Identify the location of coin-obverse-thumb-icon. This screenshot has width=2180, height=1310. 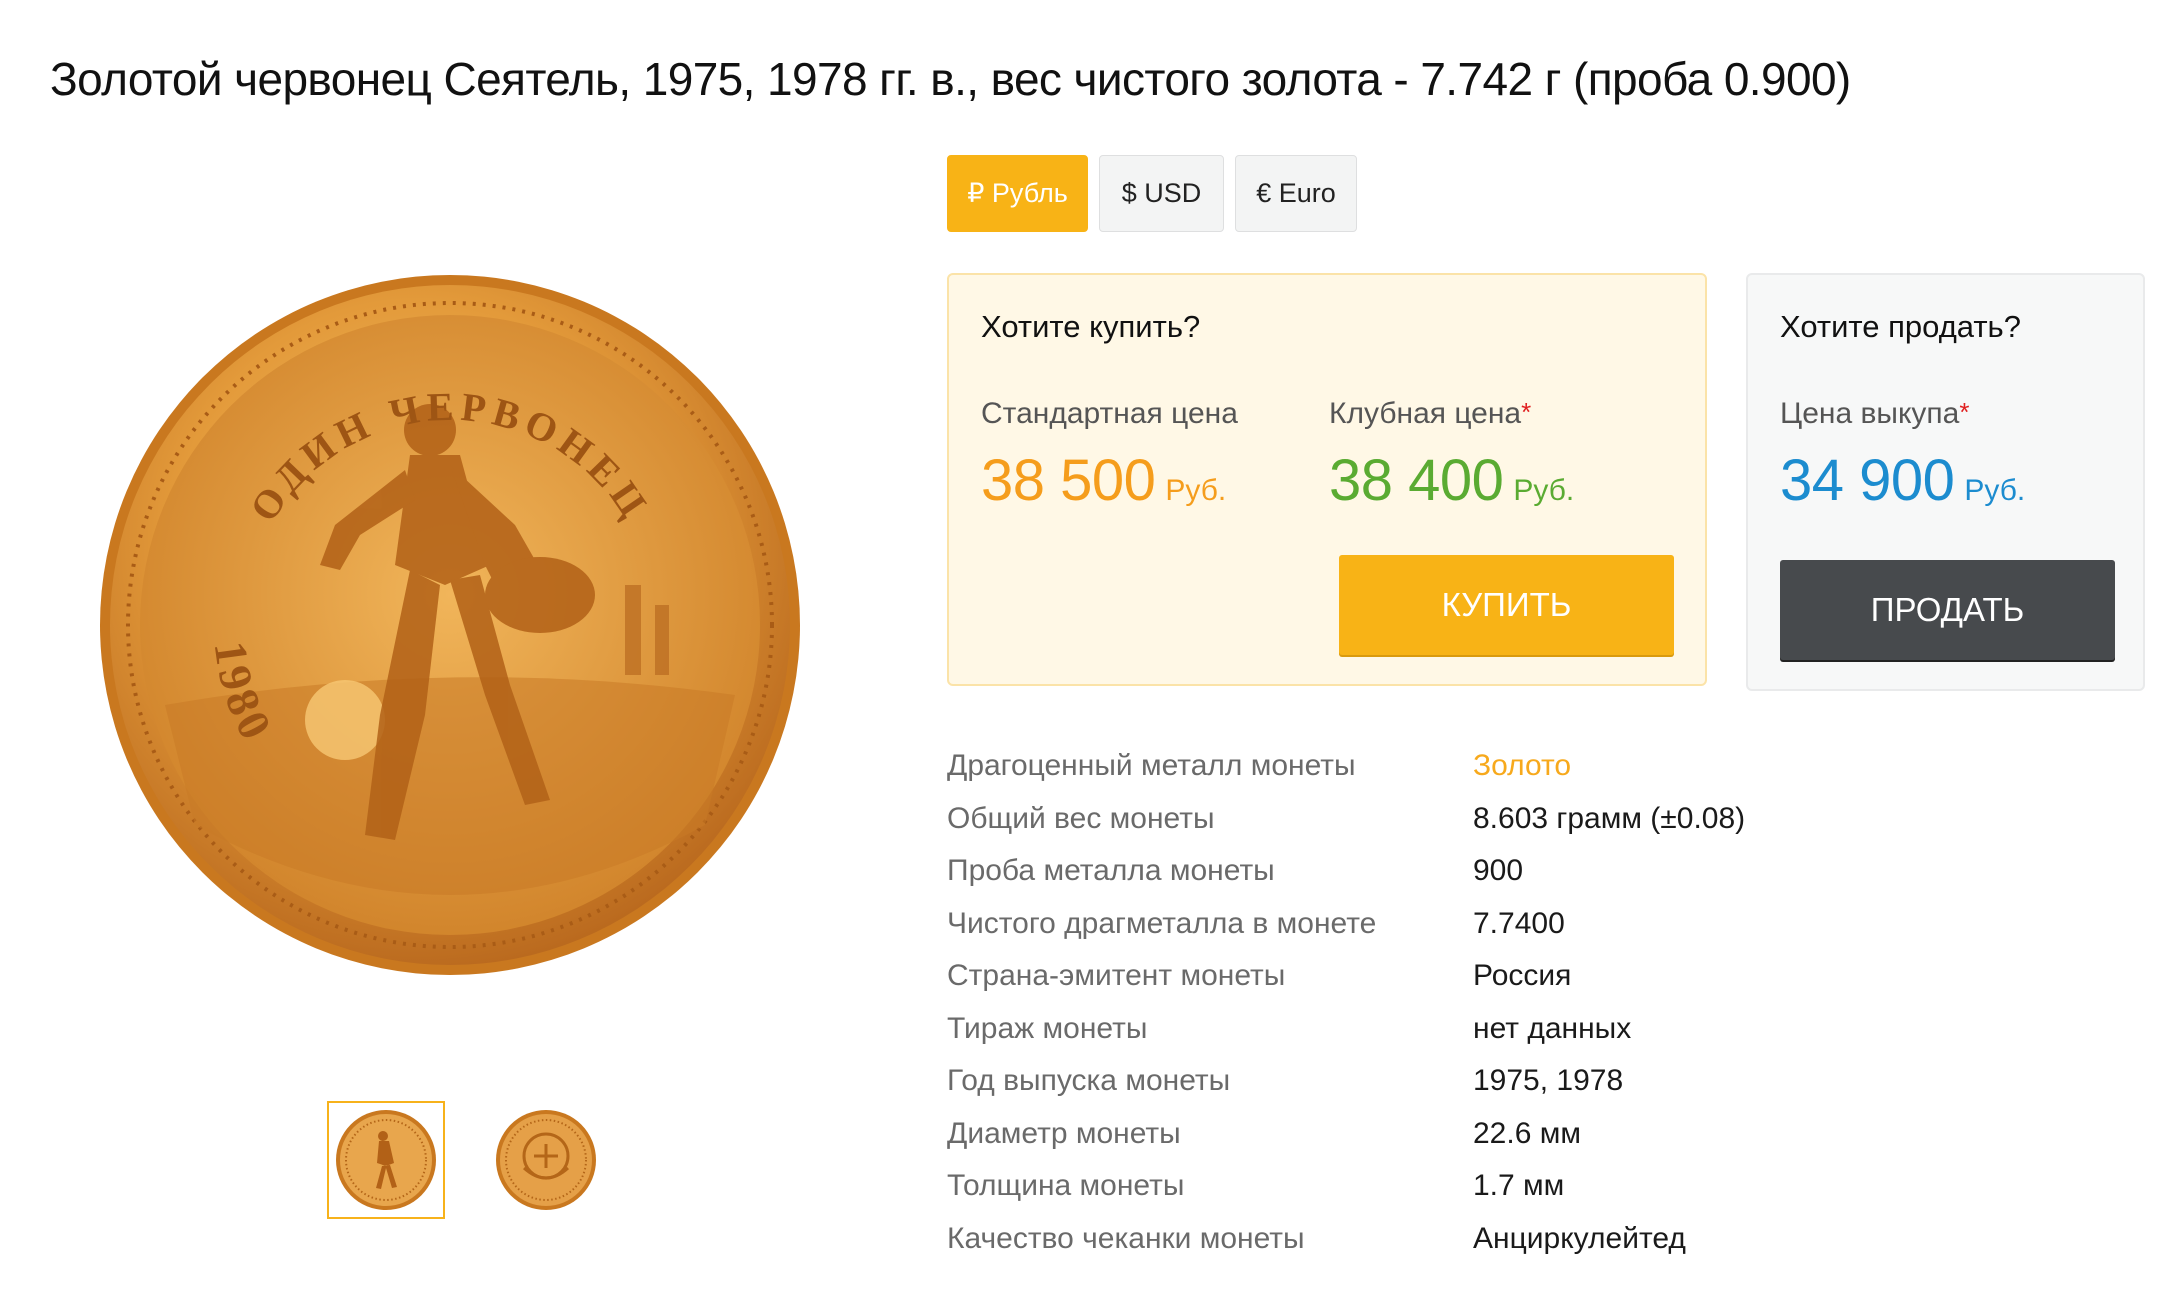
(386, 1160).